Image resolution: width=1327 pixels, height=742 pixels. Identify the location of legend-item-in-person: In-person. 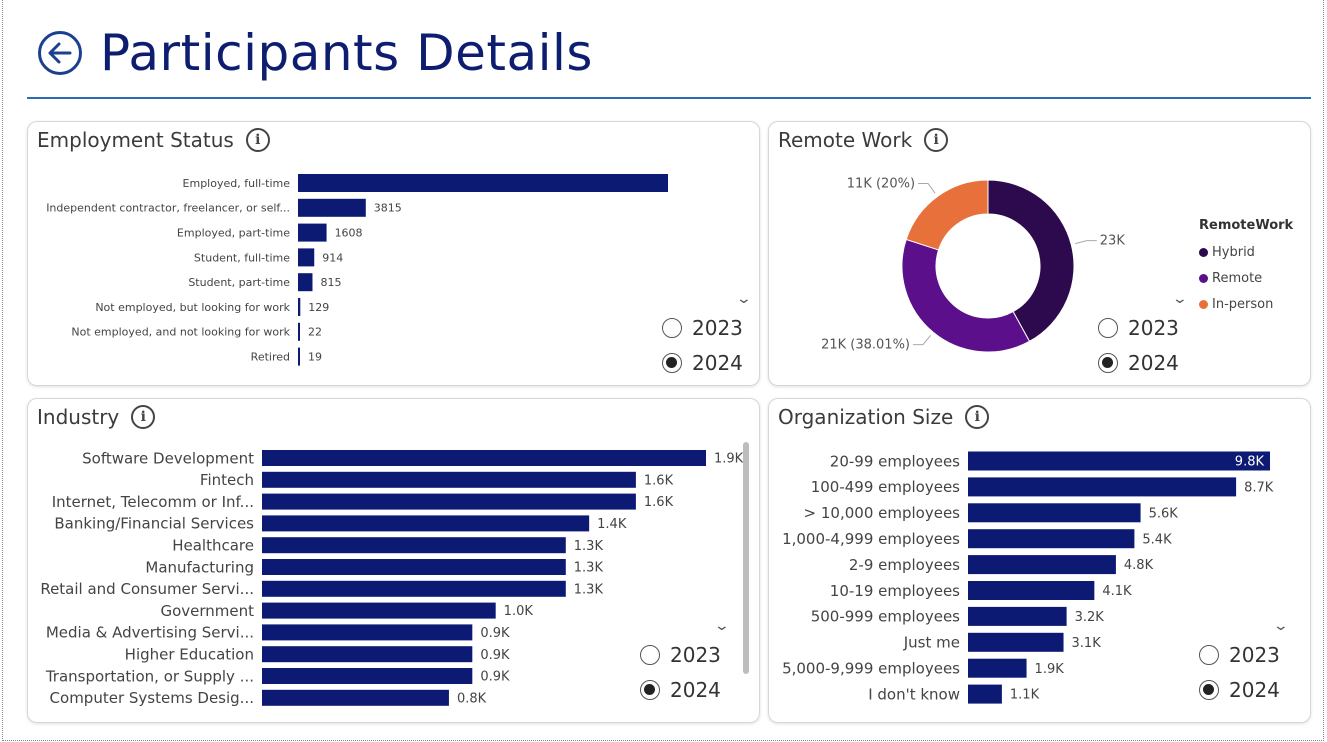
(1246, 304).